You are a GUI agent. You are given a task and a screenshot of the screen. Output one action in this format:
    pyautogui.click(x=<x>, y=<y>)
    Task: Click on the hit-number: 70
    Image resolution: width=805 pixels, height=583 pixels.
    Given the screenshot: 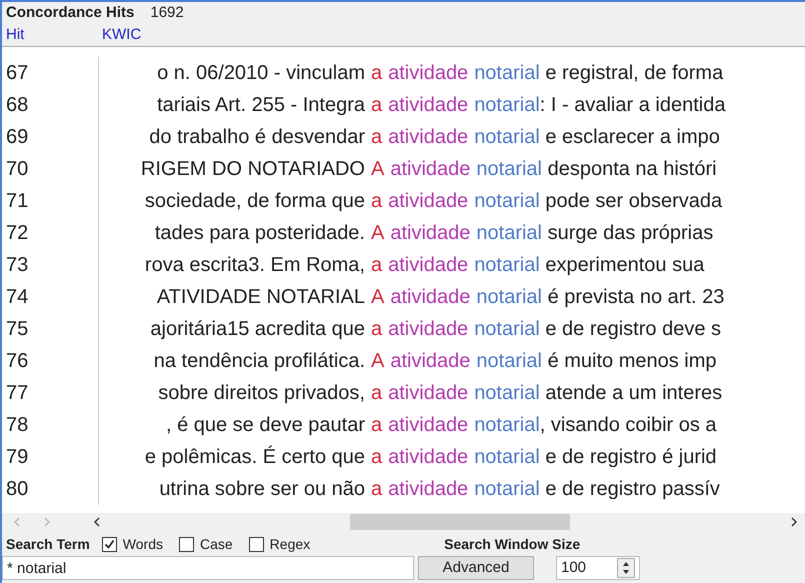 What is the action you would take?
    pyautogui.click(x=17, y=169)
    